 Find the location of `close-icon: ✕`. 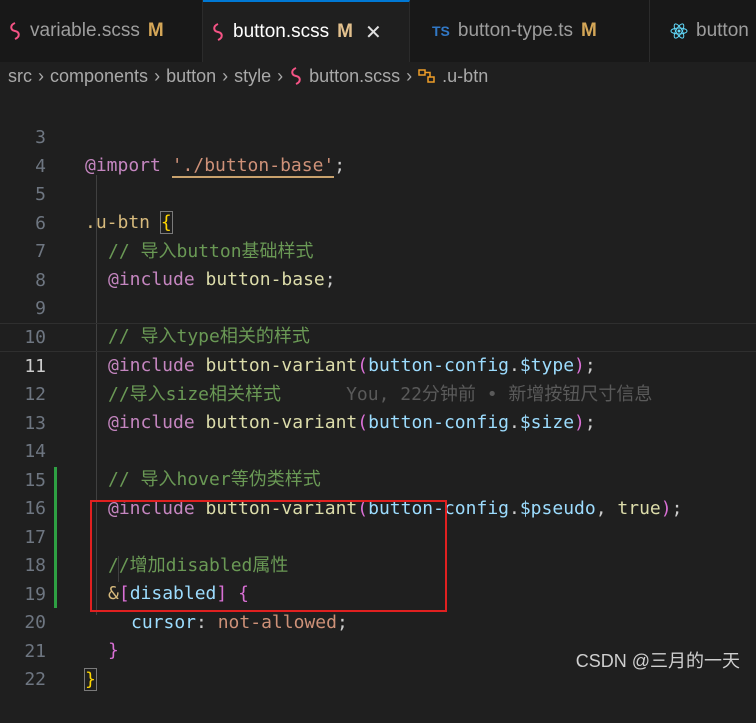

close-icon: ✕ is located at coordinates (373, 32).